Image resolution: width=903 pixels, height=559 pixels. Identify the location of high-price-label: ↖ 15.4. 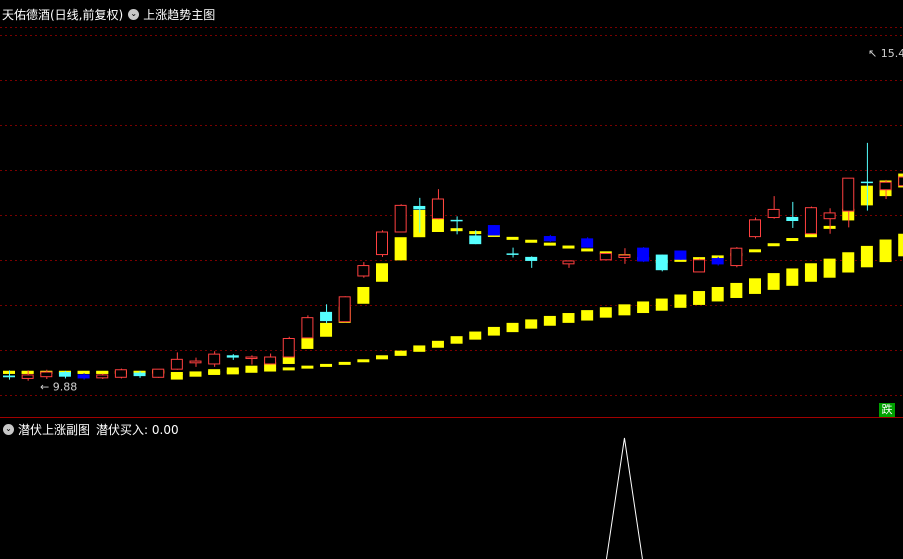
(885, 53).